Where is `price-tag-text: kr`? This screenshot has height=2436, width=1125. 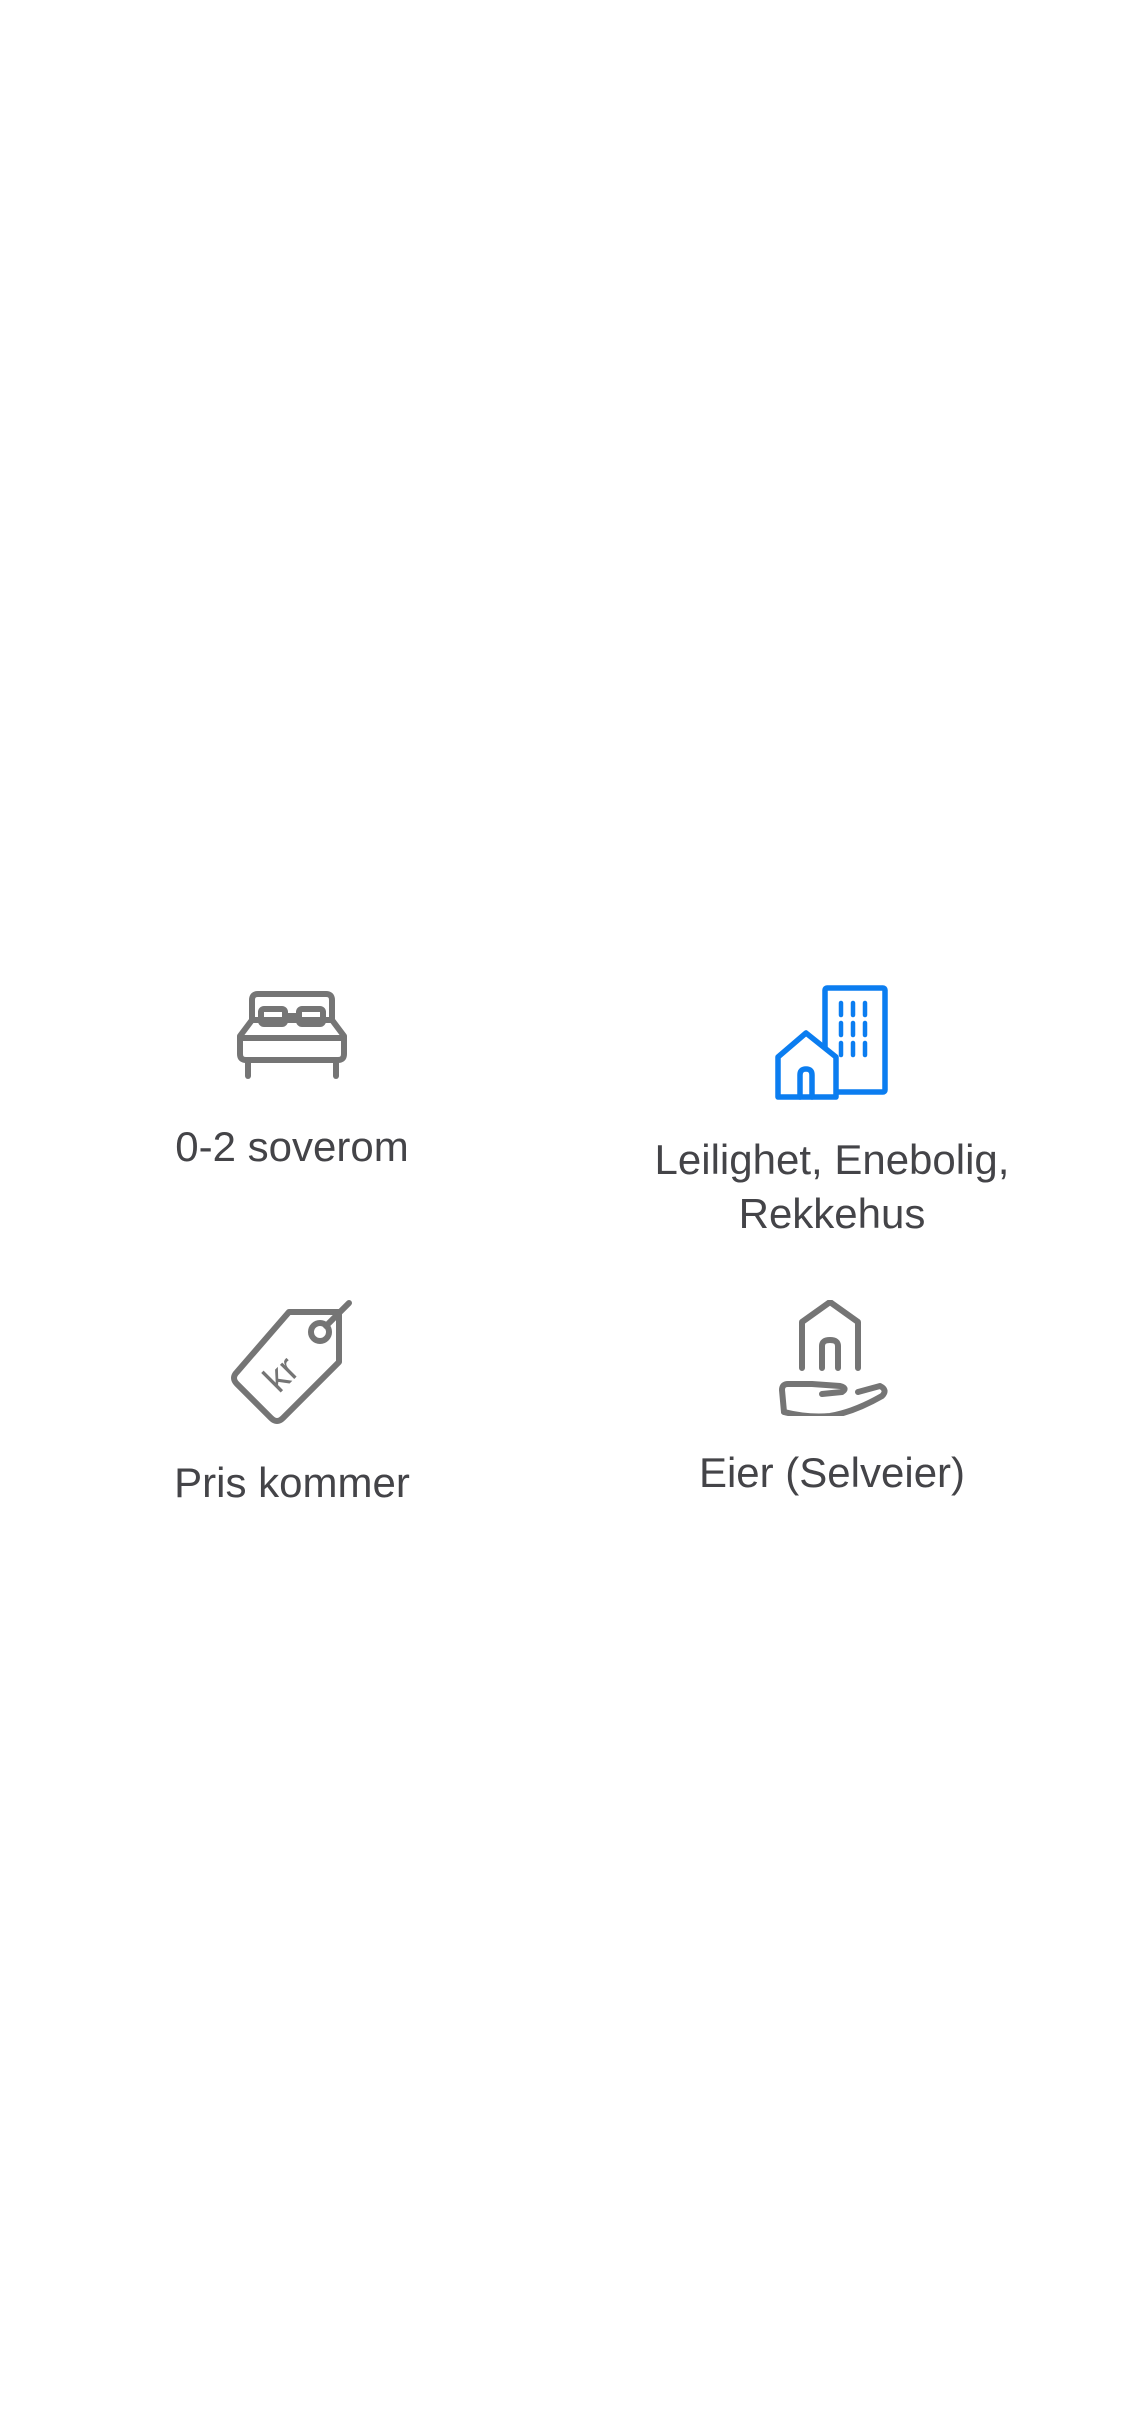
price-tag-text: kr is located at coordinates (282, 1374).